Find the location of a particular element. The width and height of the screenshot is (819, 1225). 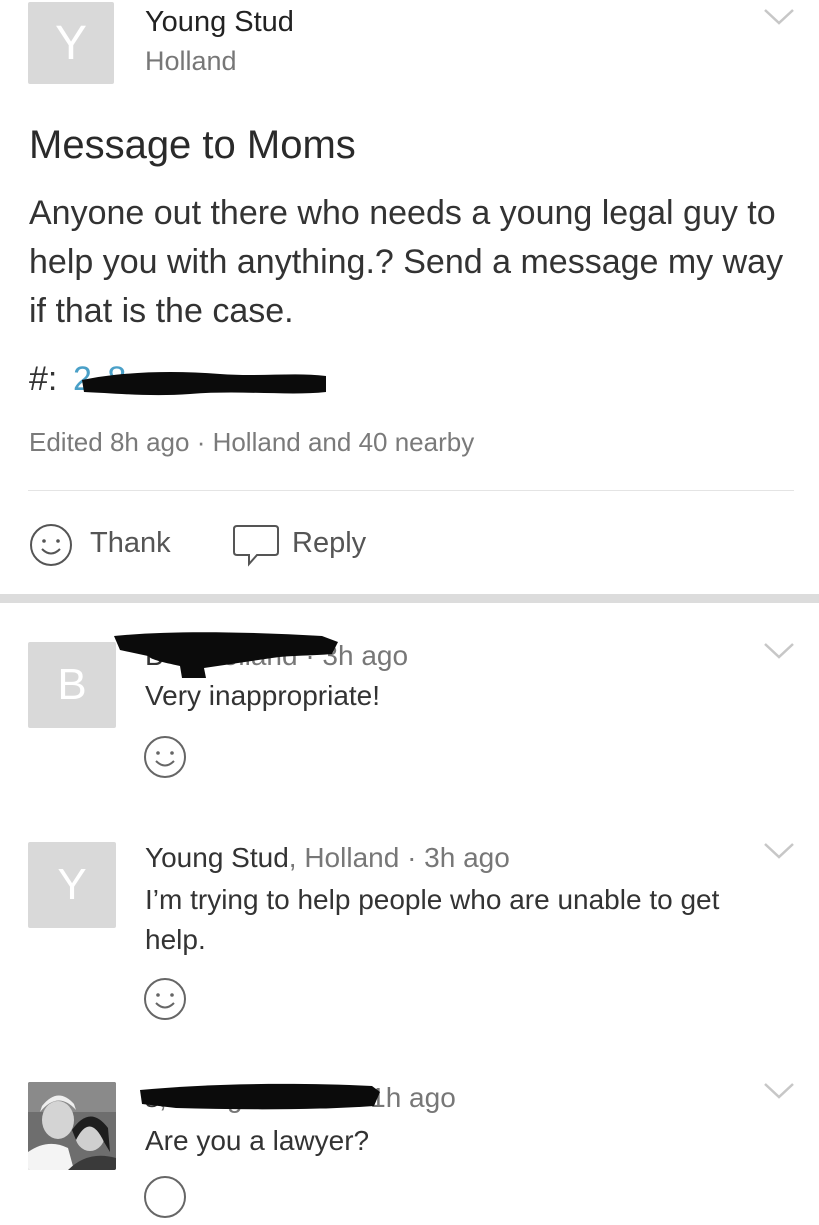

comment-avatar: Y is located at coordinates (72, 885).